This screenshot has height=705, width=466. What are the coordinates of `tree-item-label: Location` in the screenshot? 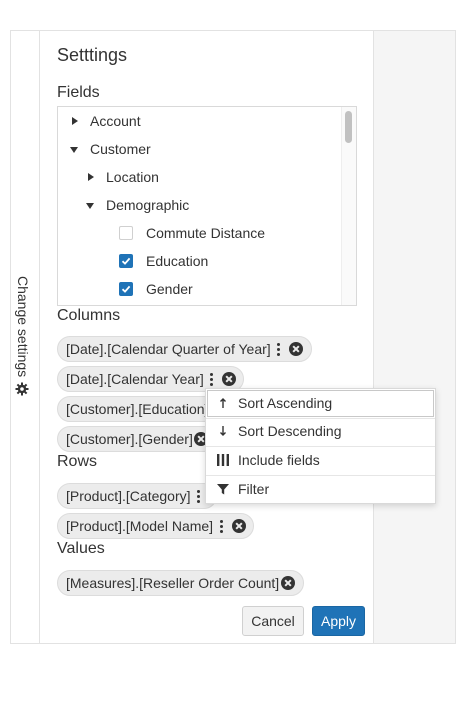 It's located at (132, 177).